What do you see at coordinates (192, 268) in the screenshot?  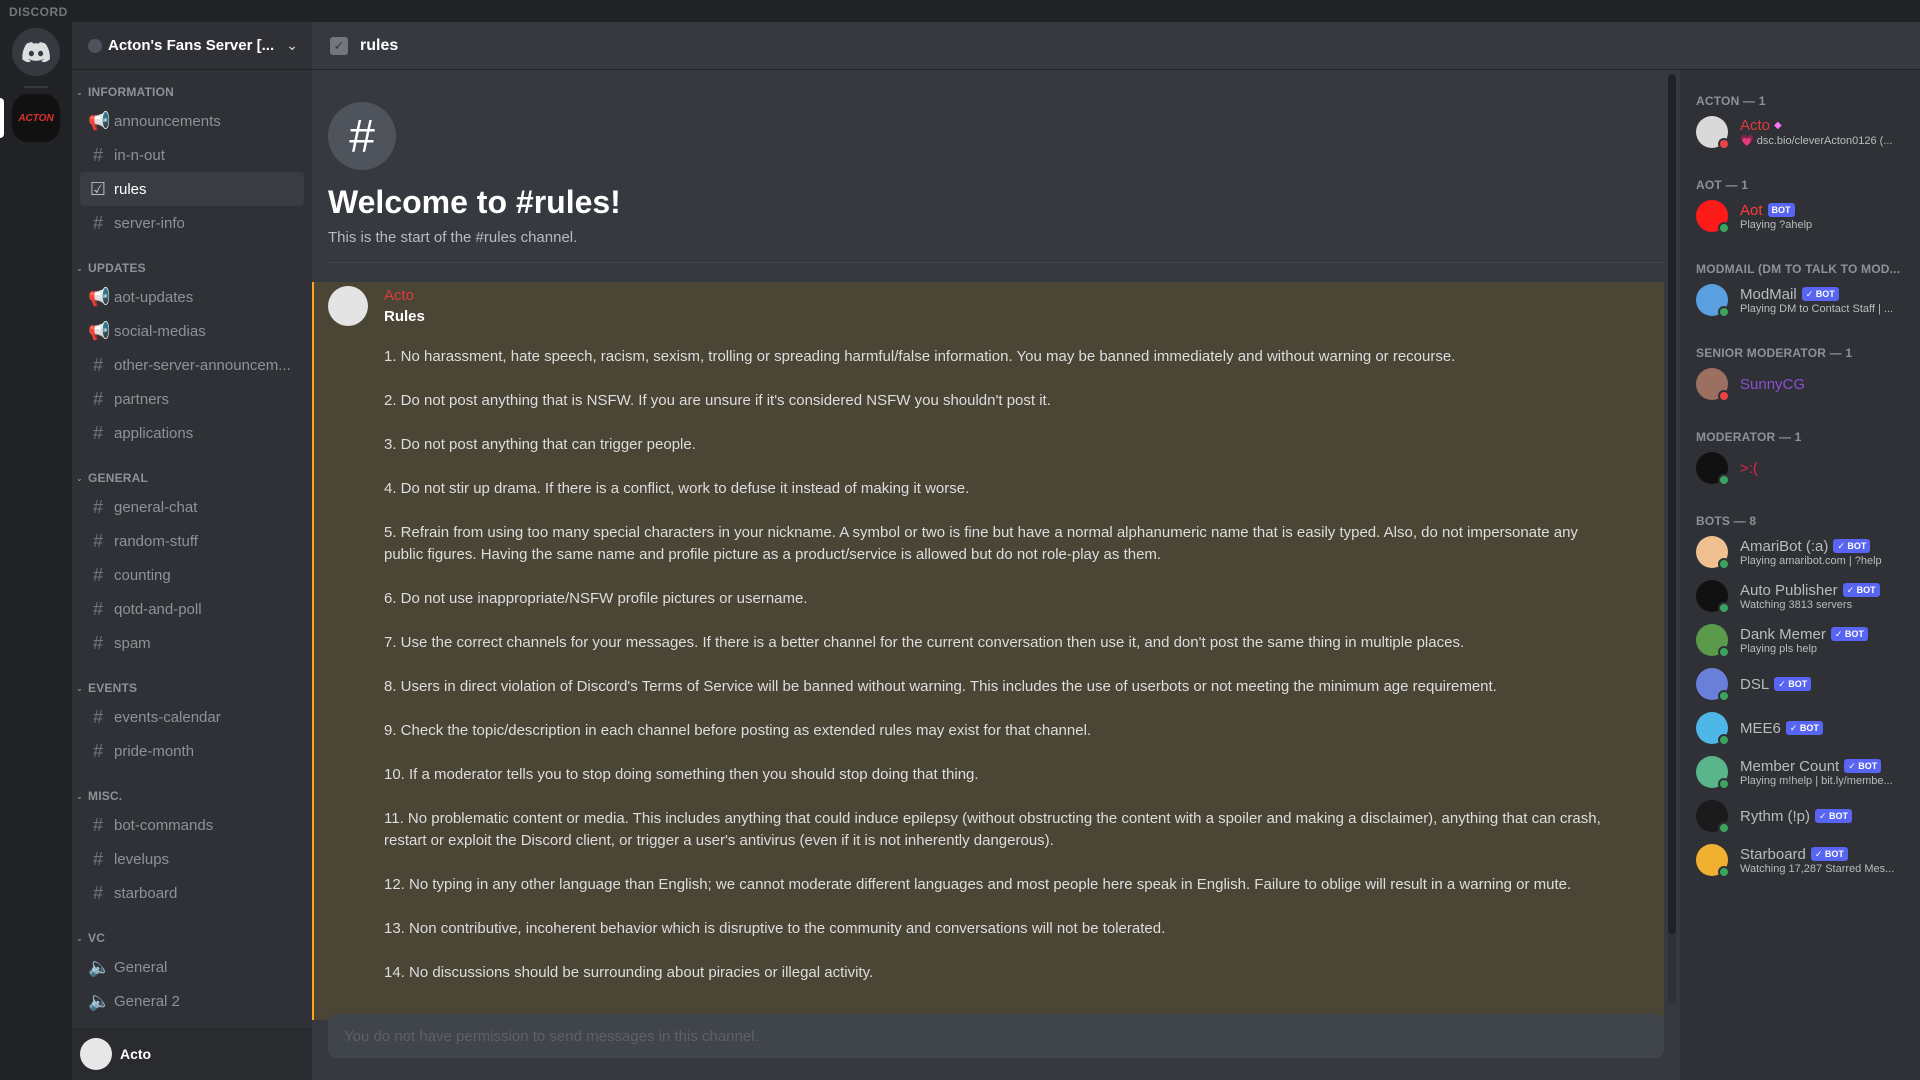 I see `category-header: ⌄ UPDATES` at bounding box center [192, 268].